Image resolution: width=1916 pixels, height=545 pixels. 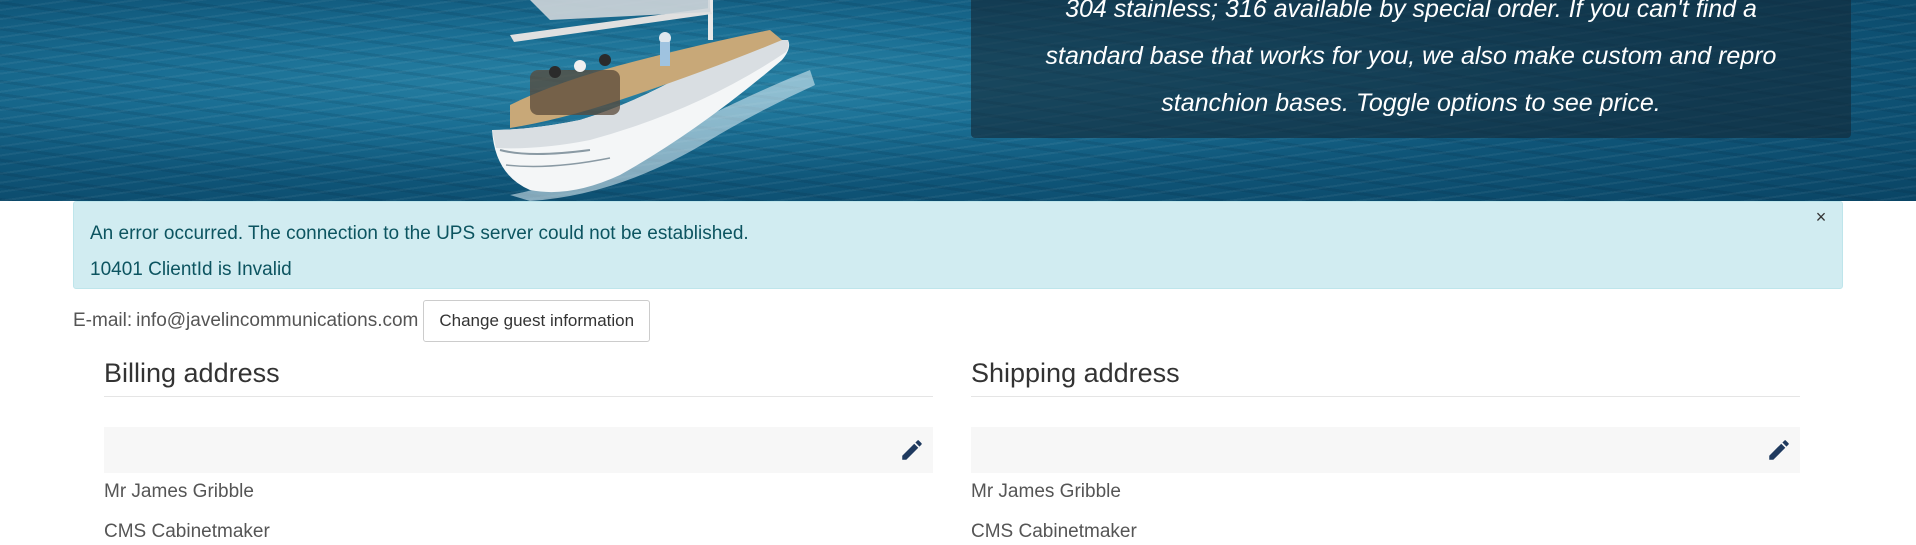 What do you see at coordinates (537, 321) in the screenshot?
I see `change-guest-info-button: Change guest information` at bounding box center [537, 321].